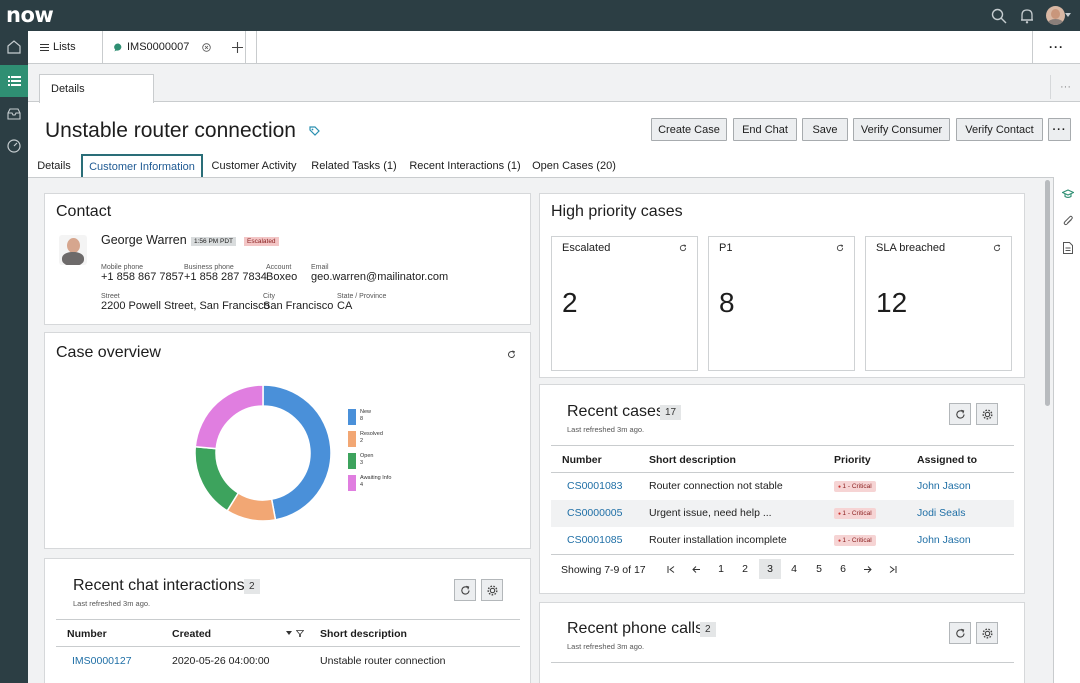 This screenshot has height=683, width=1080. What do you see at coordinates (142, 166) in the screenshot?
I see `tab-customer-information: Customer Information` at bounding box center [142, 166].